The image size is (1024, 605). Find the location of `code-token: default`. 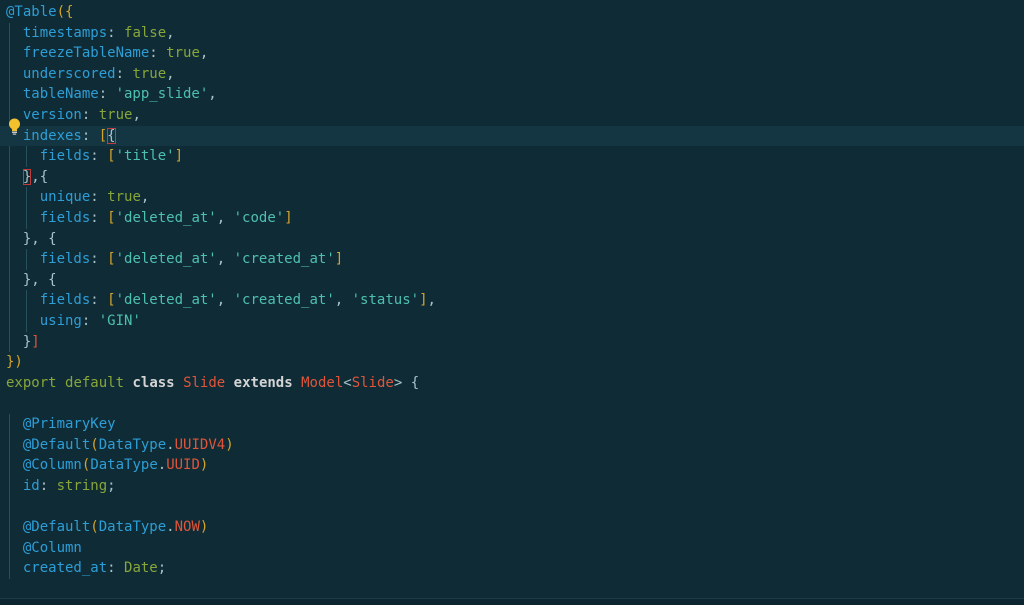

code-token: default is located at coordinates (95, 382).